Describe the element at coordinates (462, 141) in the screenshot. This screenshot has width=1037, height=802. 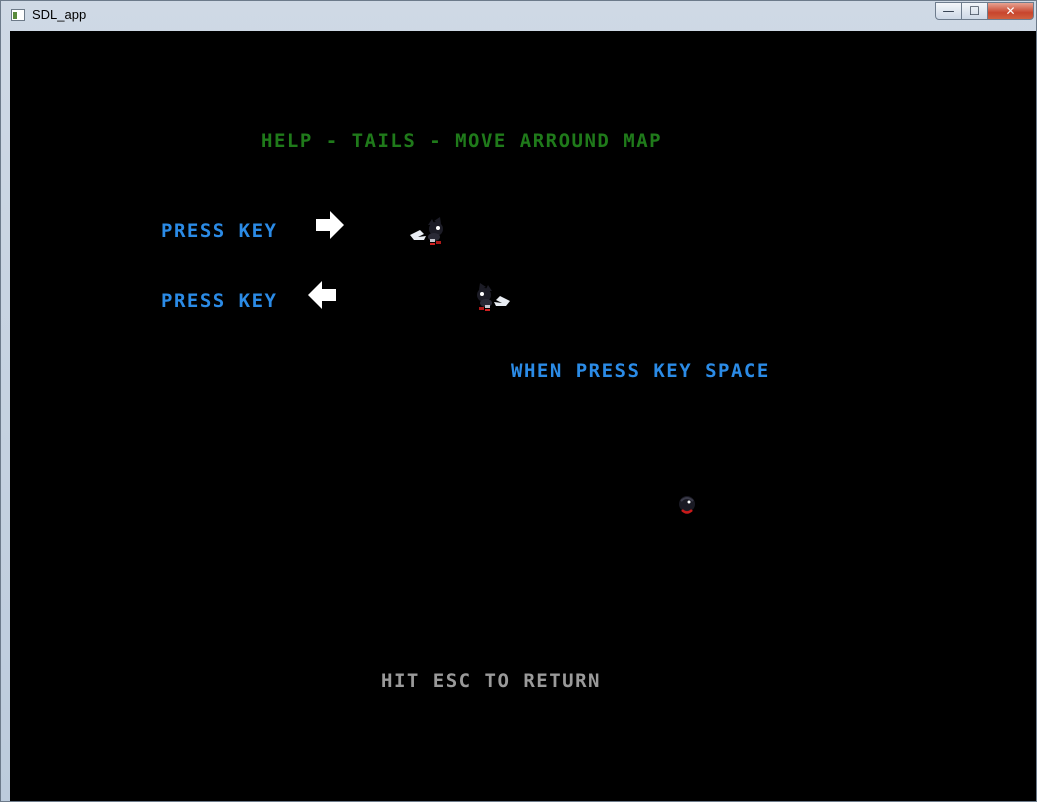
I see `help-heading: HELP - TAILS - MOVE ARROUND MAP` at that location.